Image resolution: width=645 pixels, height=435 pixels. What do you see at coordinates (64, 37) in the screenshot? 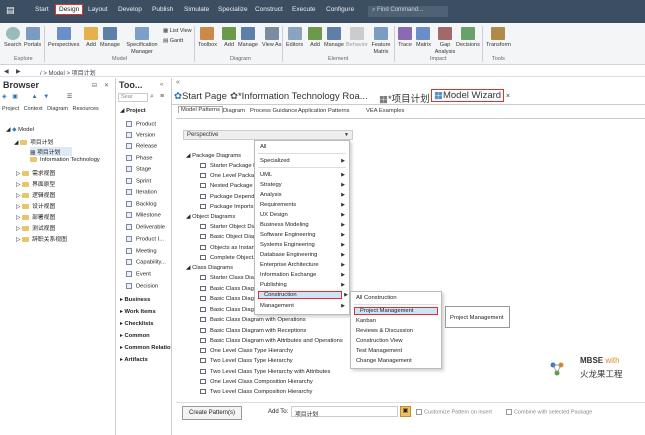
I see `perspectives-button: Perspectives` at bounding box center [64, 37].